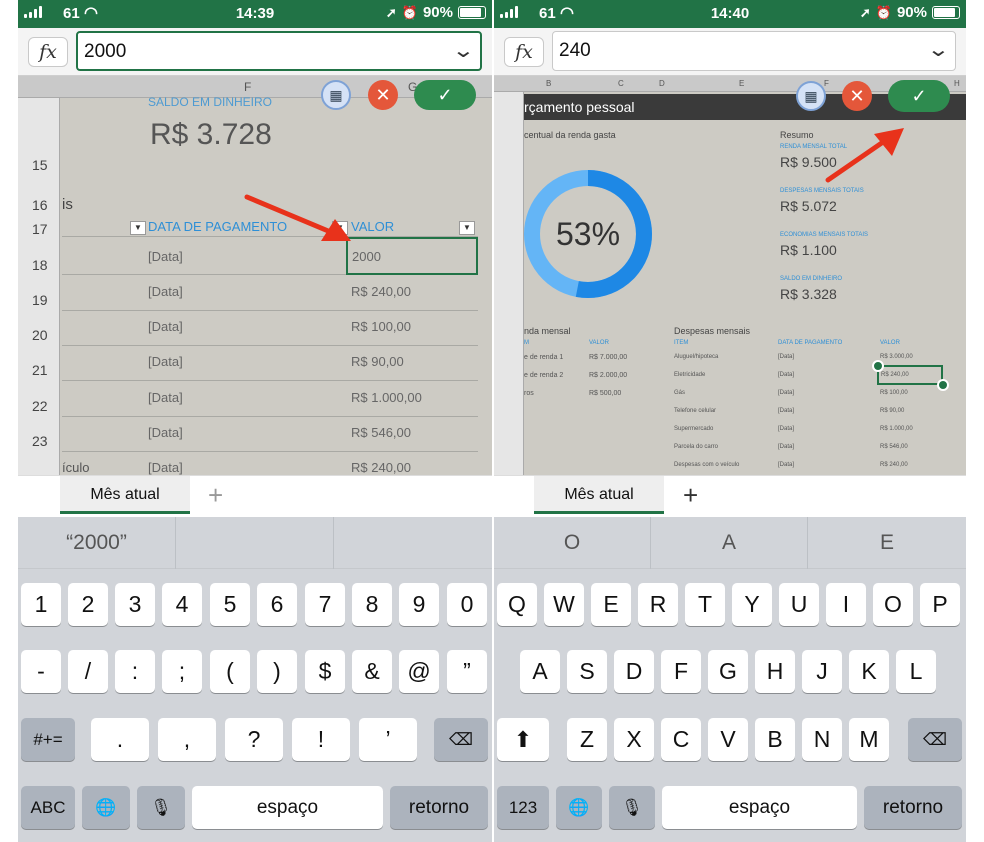 Image resolution: width=984 pixels, height=842 pixels. What do you see at coordinates (529, 393) in the screenshot?
I see `renda-item: ros` at bounding box center [529, 393].